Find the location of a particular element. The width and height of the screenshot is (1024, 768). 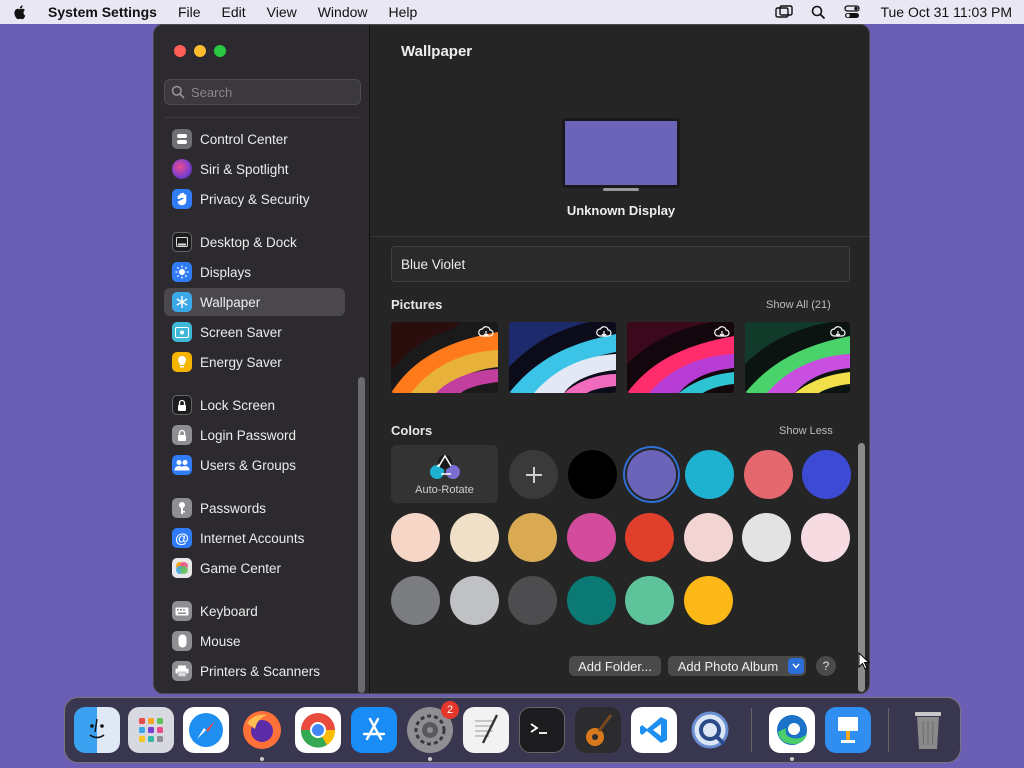

close-window-button is located at coordinates (180, 51).